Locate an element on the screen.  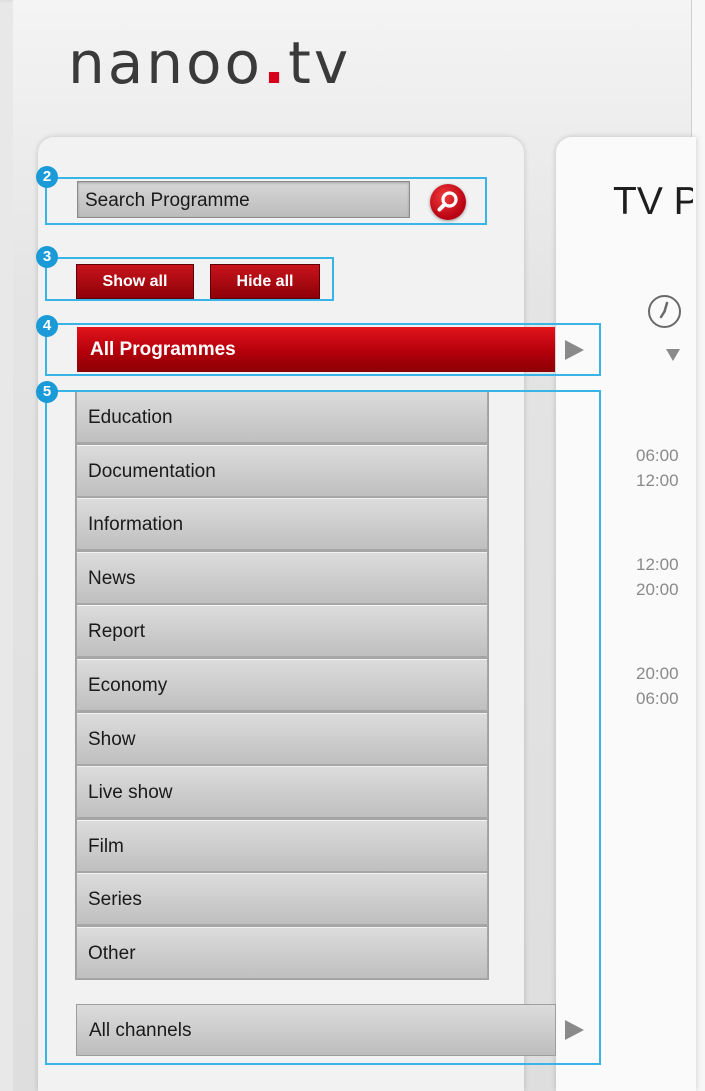
annotation-badge: 3 is located at coordinates (47, 257).